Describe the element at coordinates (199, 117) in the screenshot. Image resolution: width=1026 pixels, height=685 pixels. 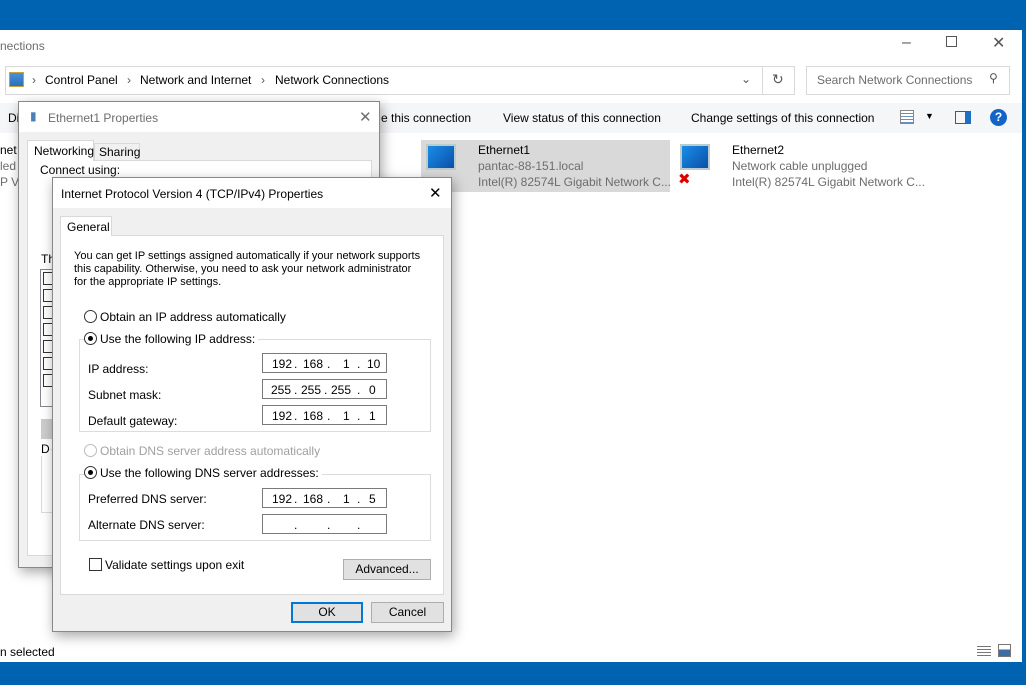
I see `dialog-titlebar: ▮ Ethernet1 Properties ✕` at that location.